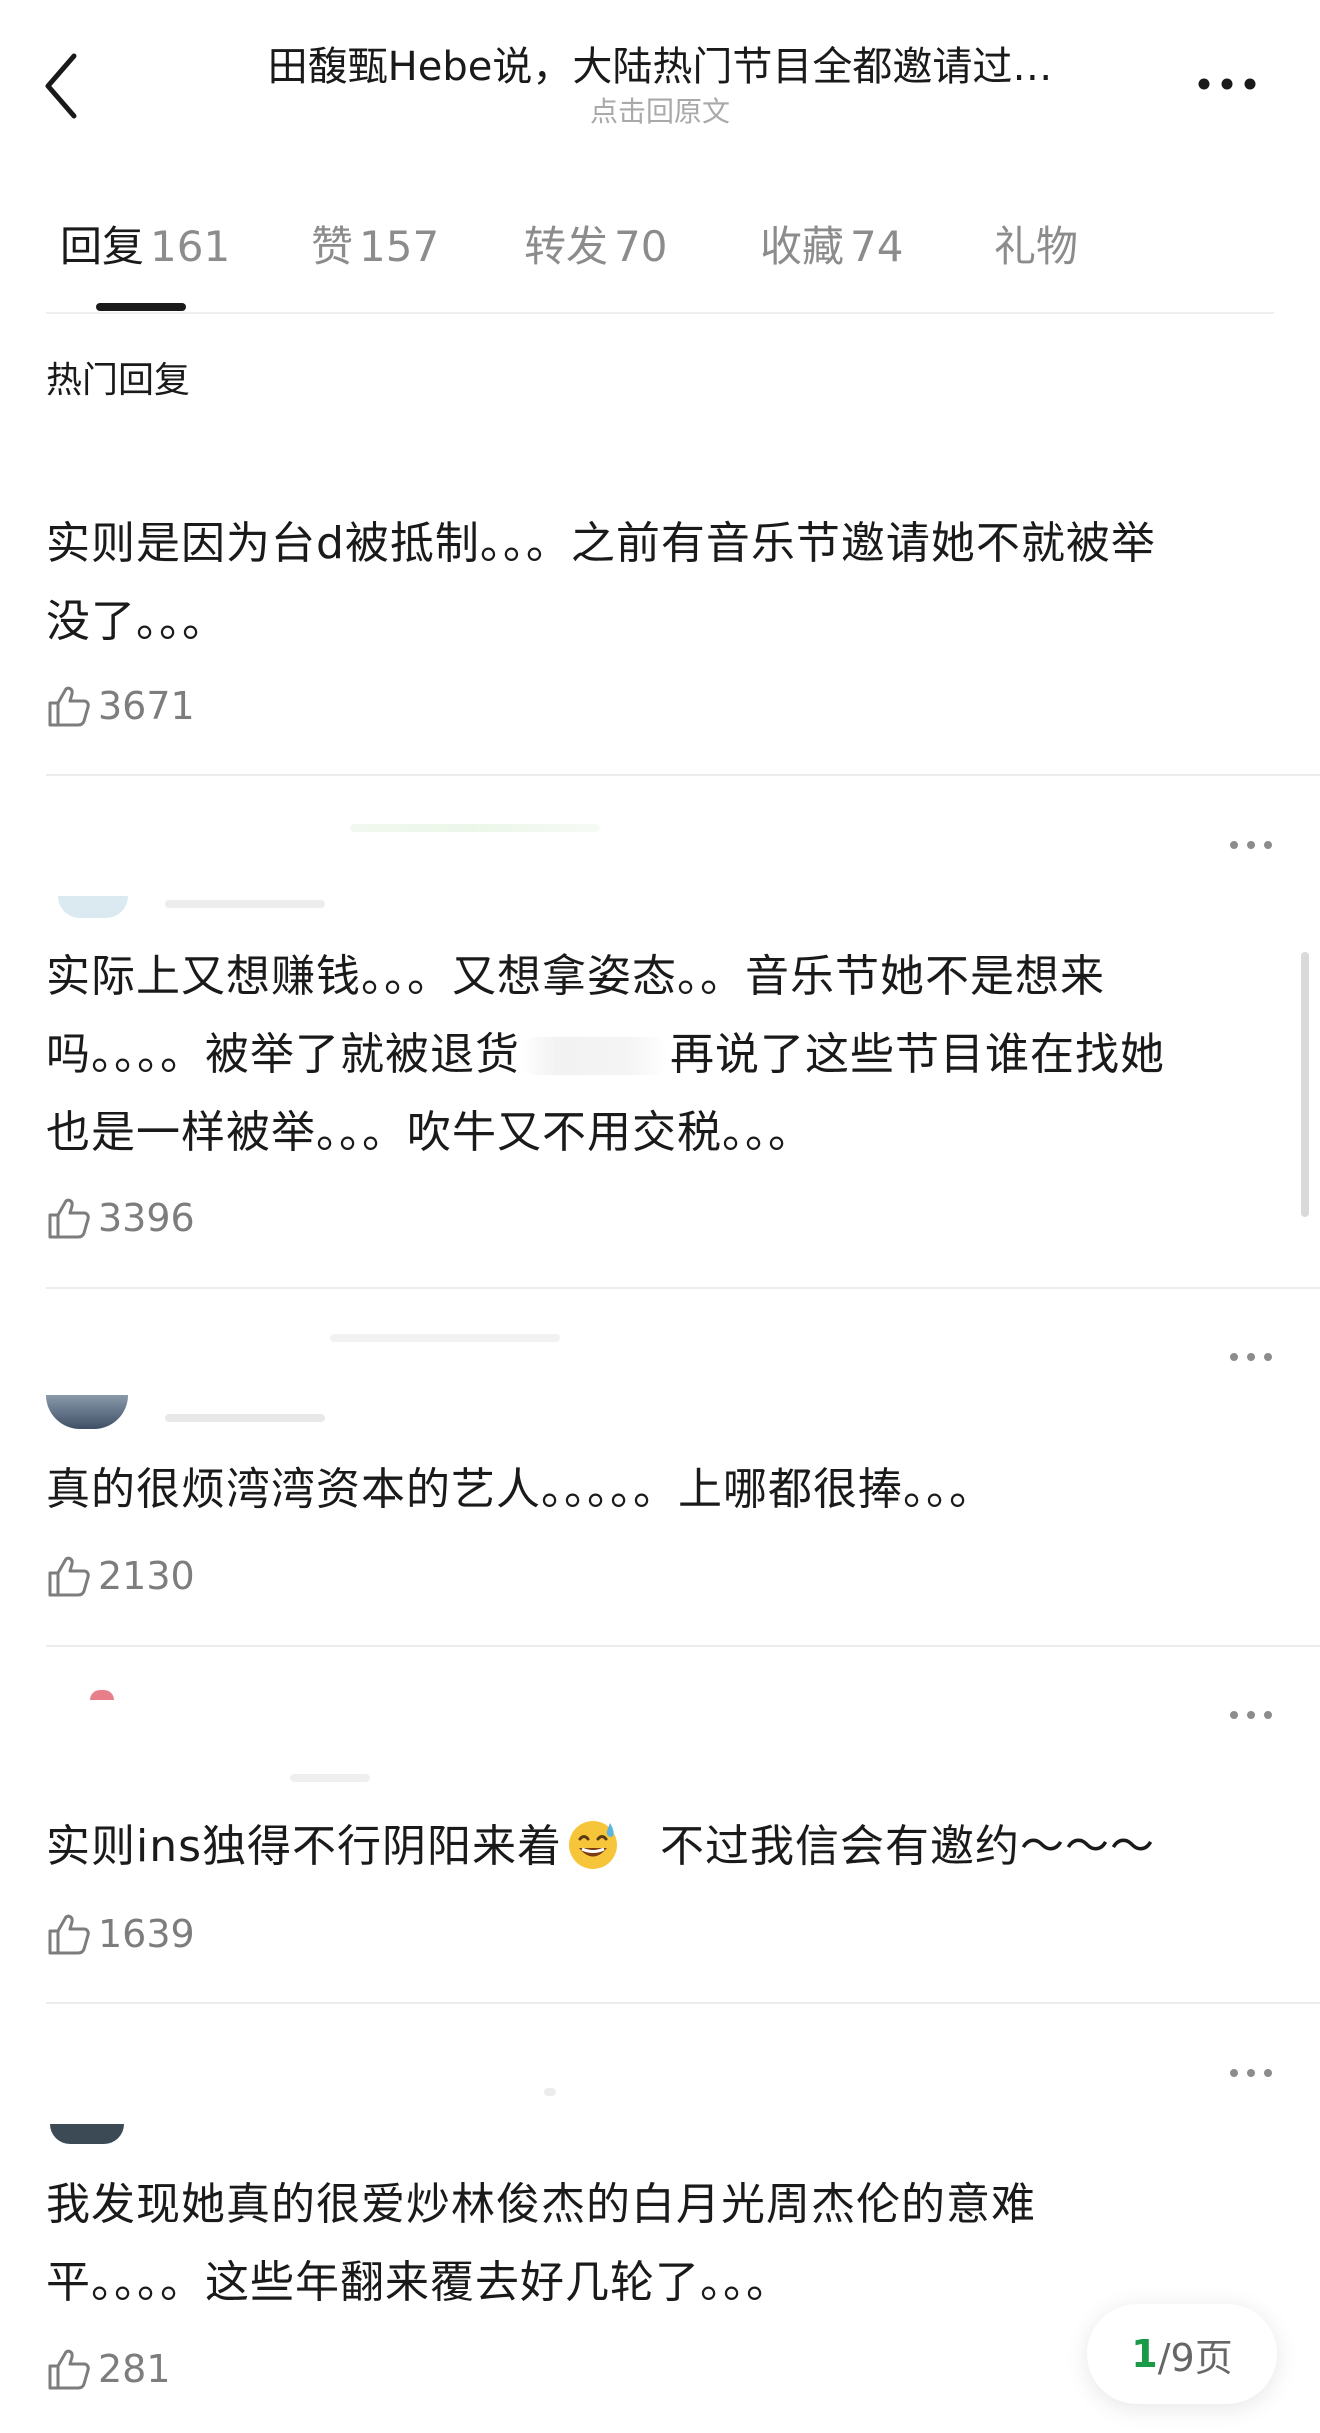 Image resolution: width=1320 pixels, height=2433 pixels. I want to click on header-title-area: 田馥甄Hebe说，大陆热门节目全都邀请过… 点击回原文, so click(660, 84).